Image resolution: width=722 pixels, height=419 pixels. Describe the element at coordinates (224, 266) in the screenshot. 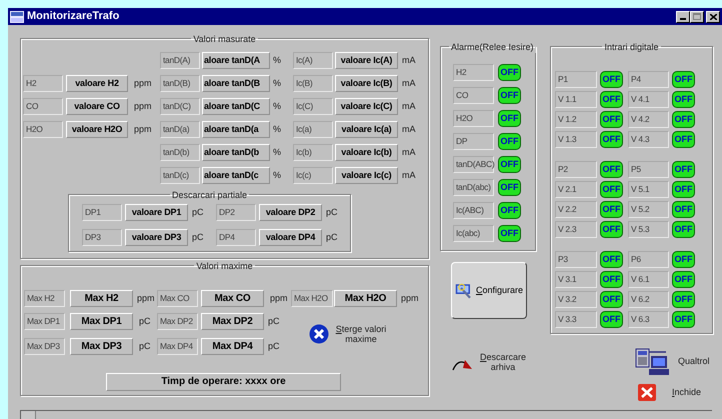

I see `group-title: Valori maxime` at that location.